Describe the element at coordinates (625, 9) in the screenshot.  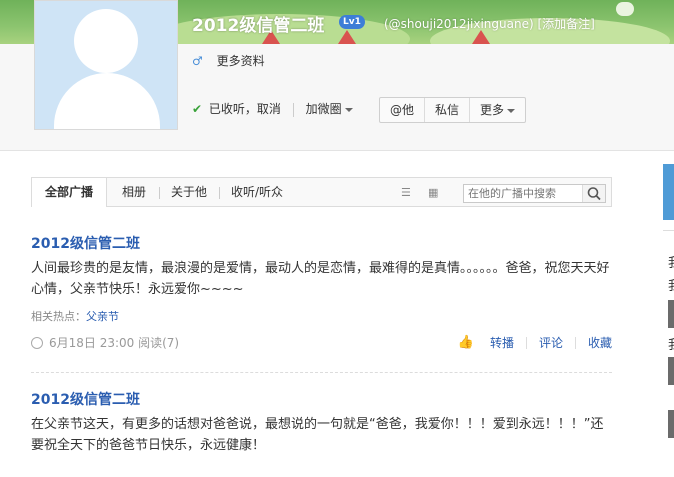
I see `banner-bunny` at that location.